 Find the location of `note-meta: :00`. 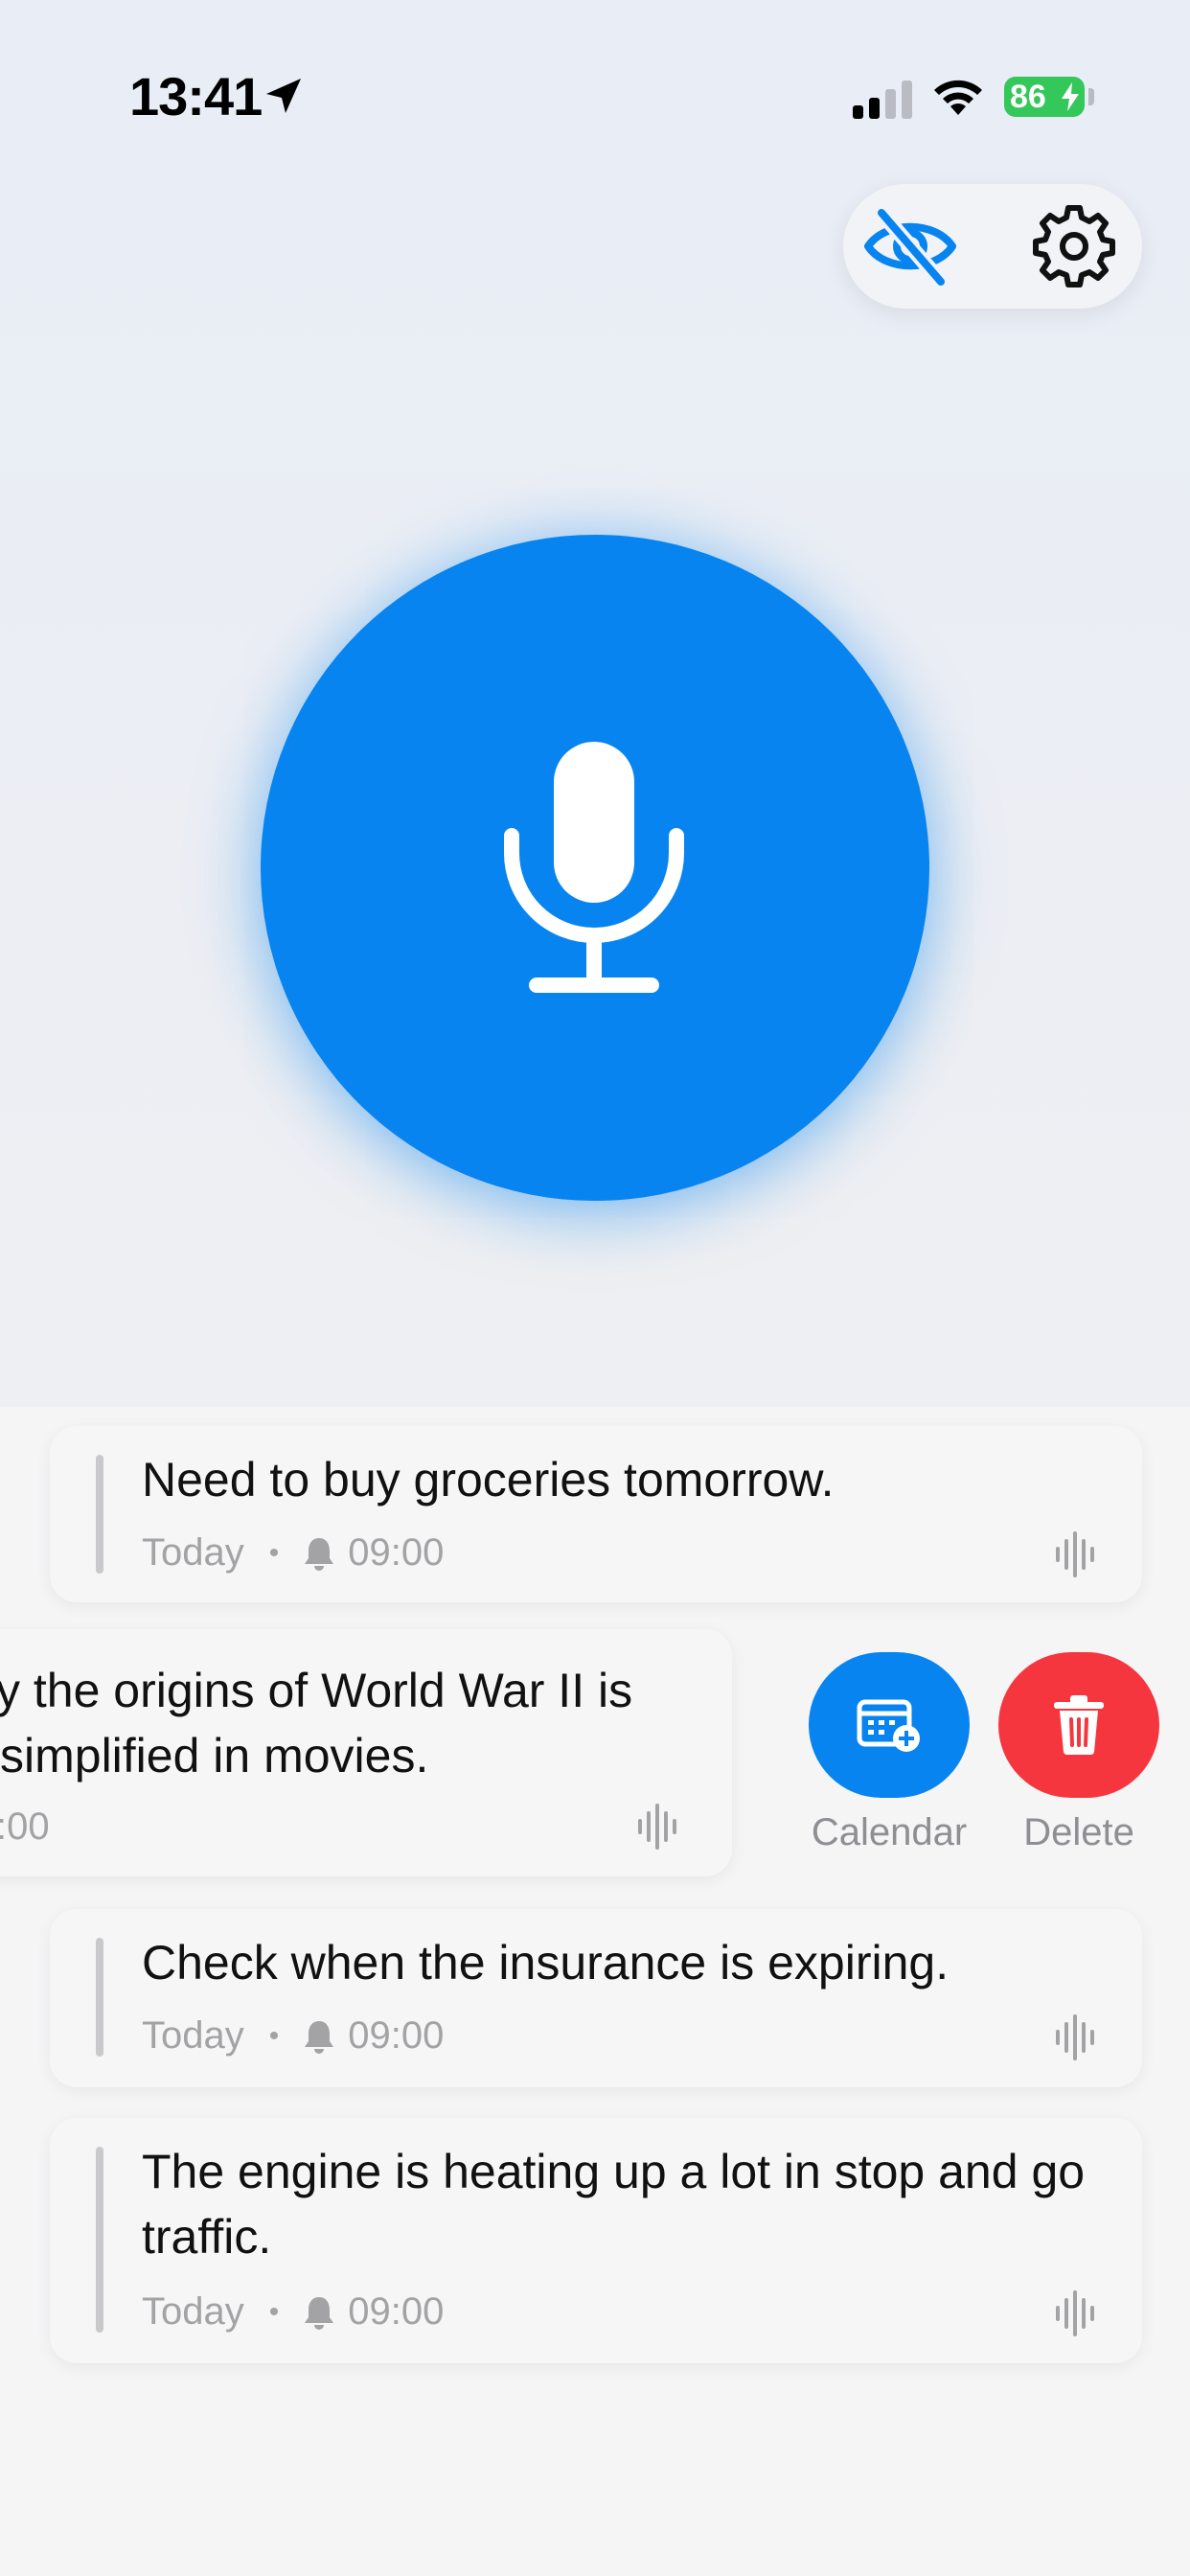

note-meta: :00 is located at coordinates (25, 1828).